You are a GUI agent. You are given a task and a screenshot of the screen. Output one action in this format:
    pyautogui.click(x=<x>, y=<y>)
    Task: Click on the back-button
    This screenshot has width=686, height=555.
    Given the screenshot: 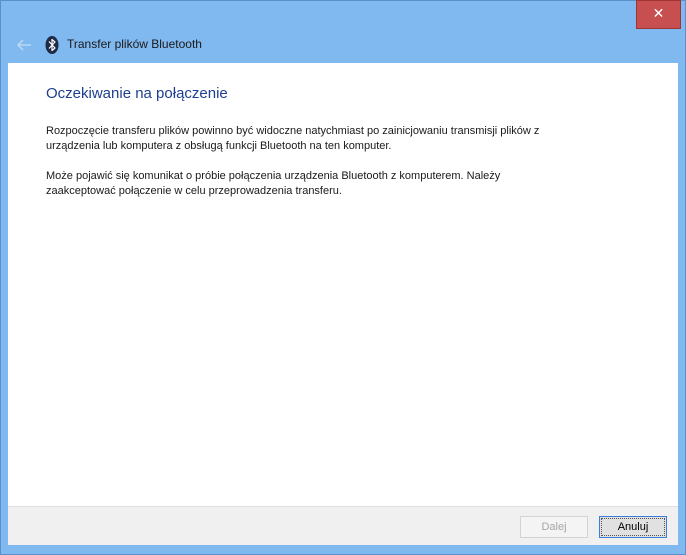 What is the action you would take?
    pyautogui.click(x=24, y=45)
    